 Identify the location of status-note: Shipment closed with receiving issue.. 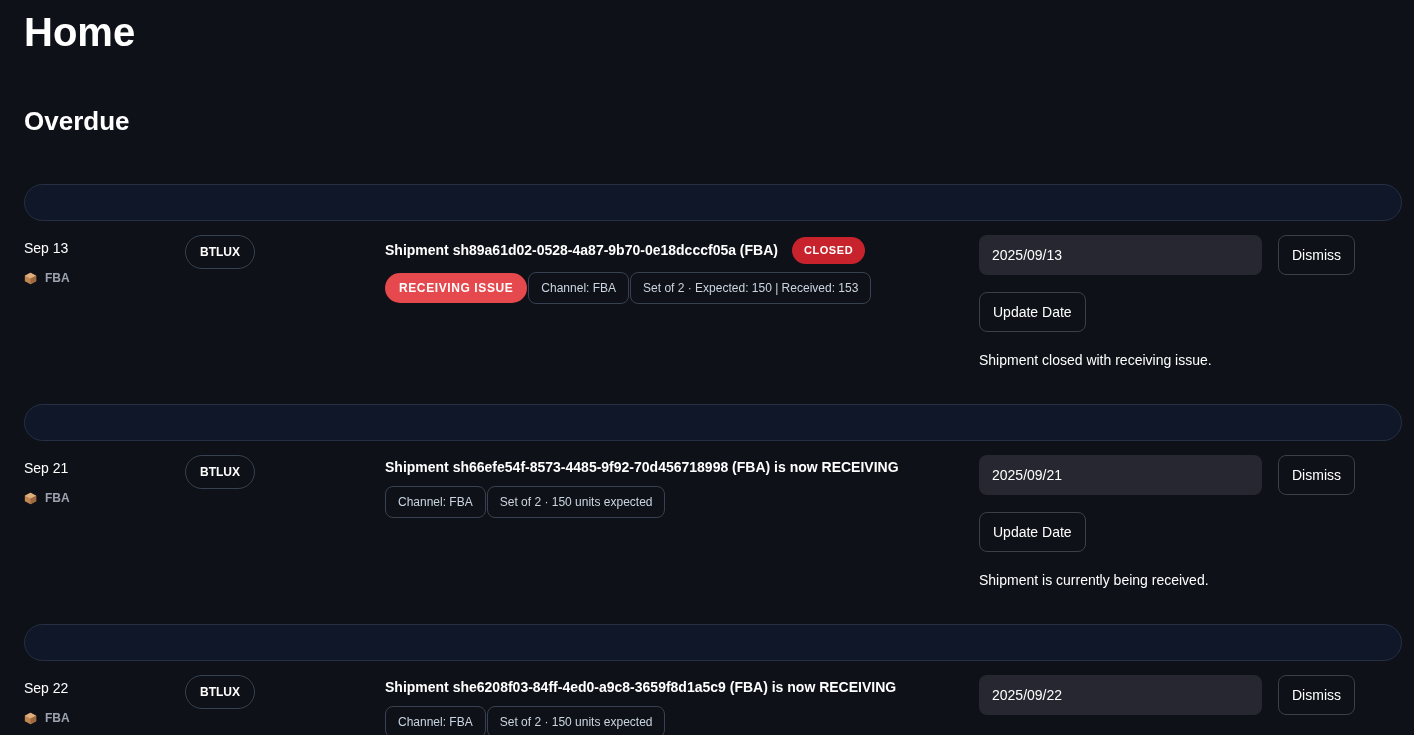
(1095, 360).